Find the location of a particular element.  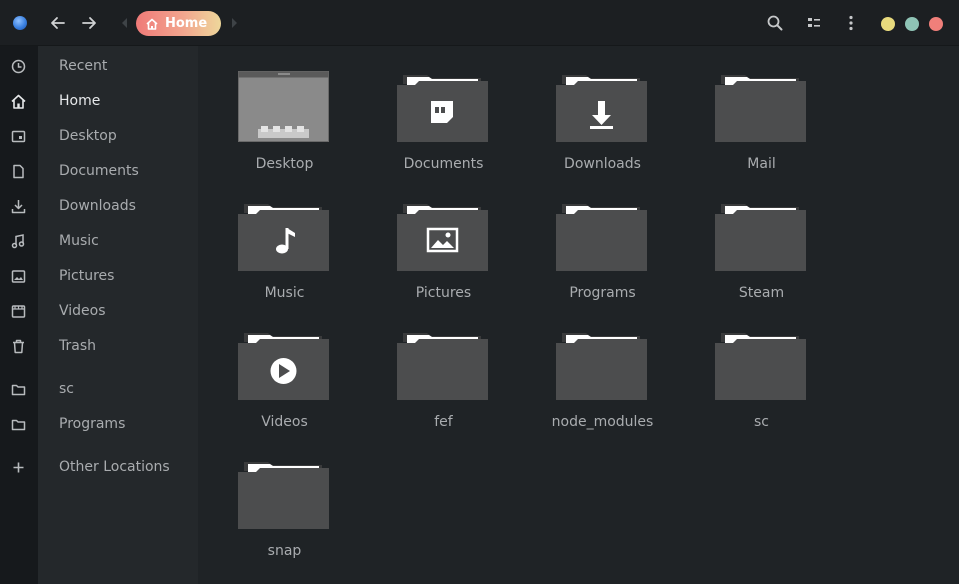

sidebar-item-label: Programs is located at coordinates (92, 424).